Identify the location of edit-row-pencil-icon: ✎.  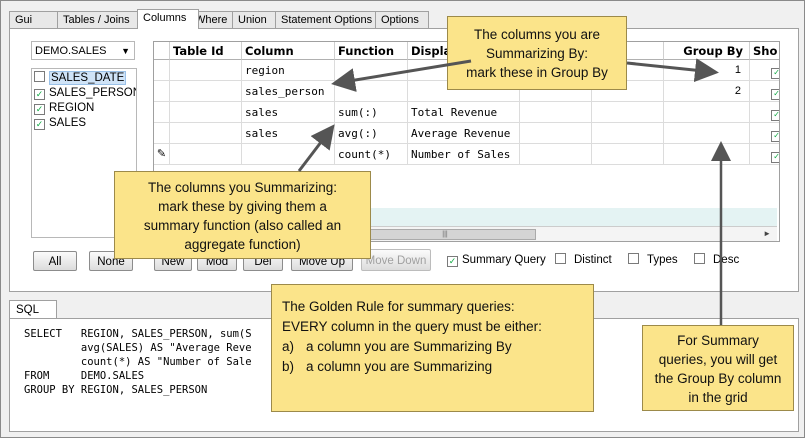
(162, 154).